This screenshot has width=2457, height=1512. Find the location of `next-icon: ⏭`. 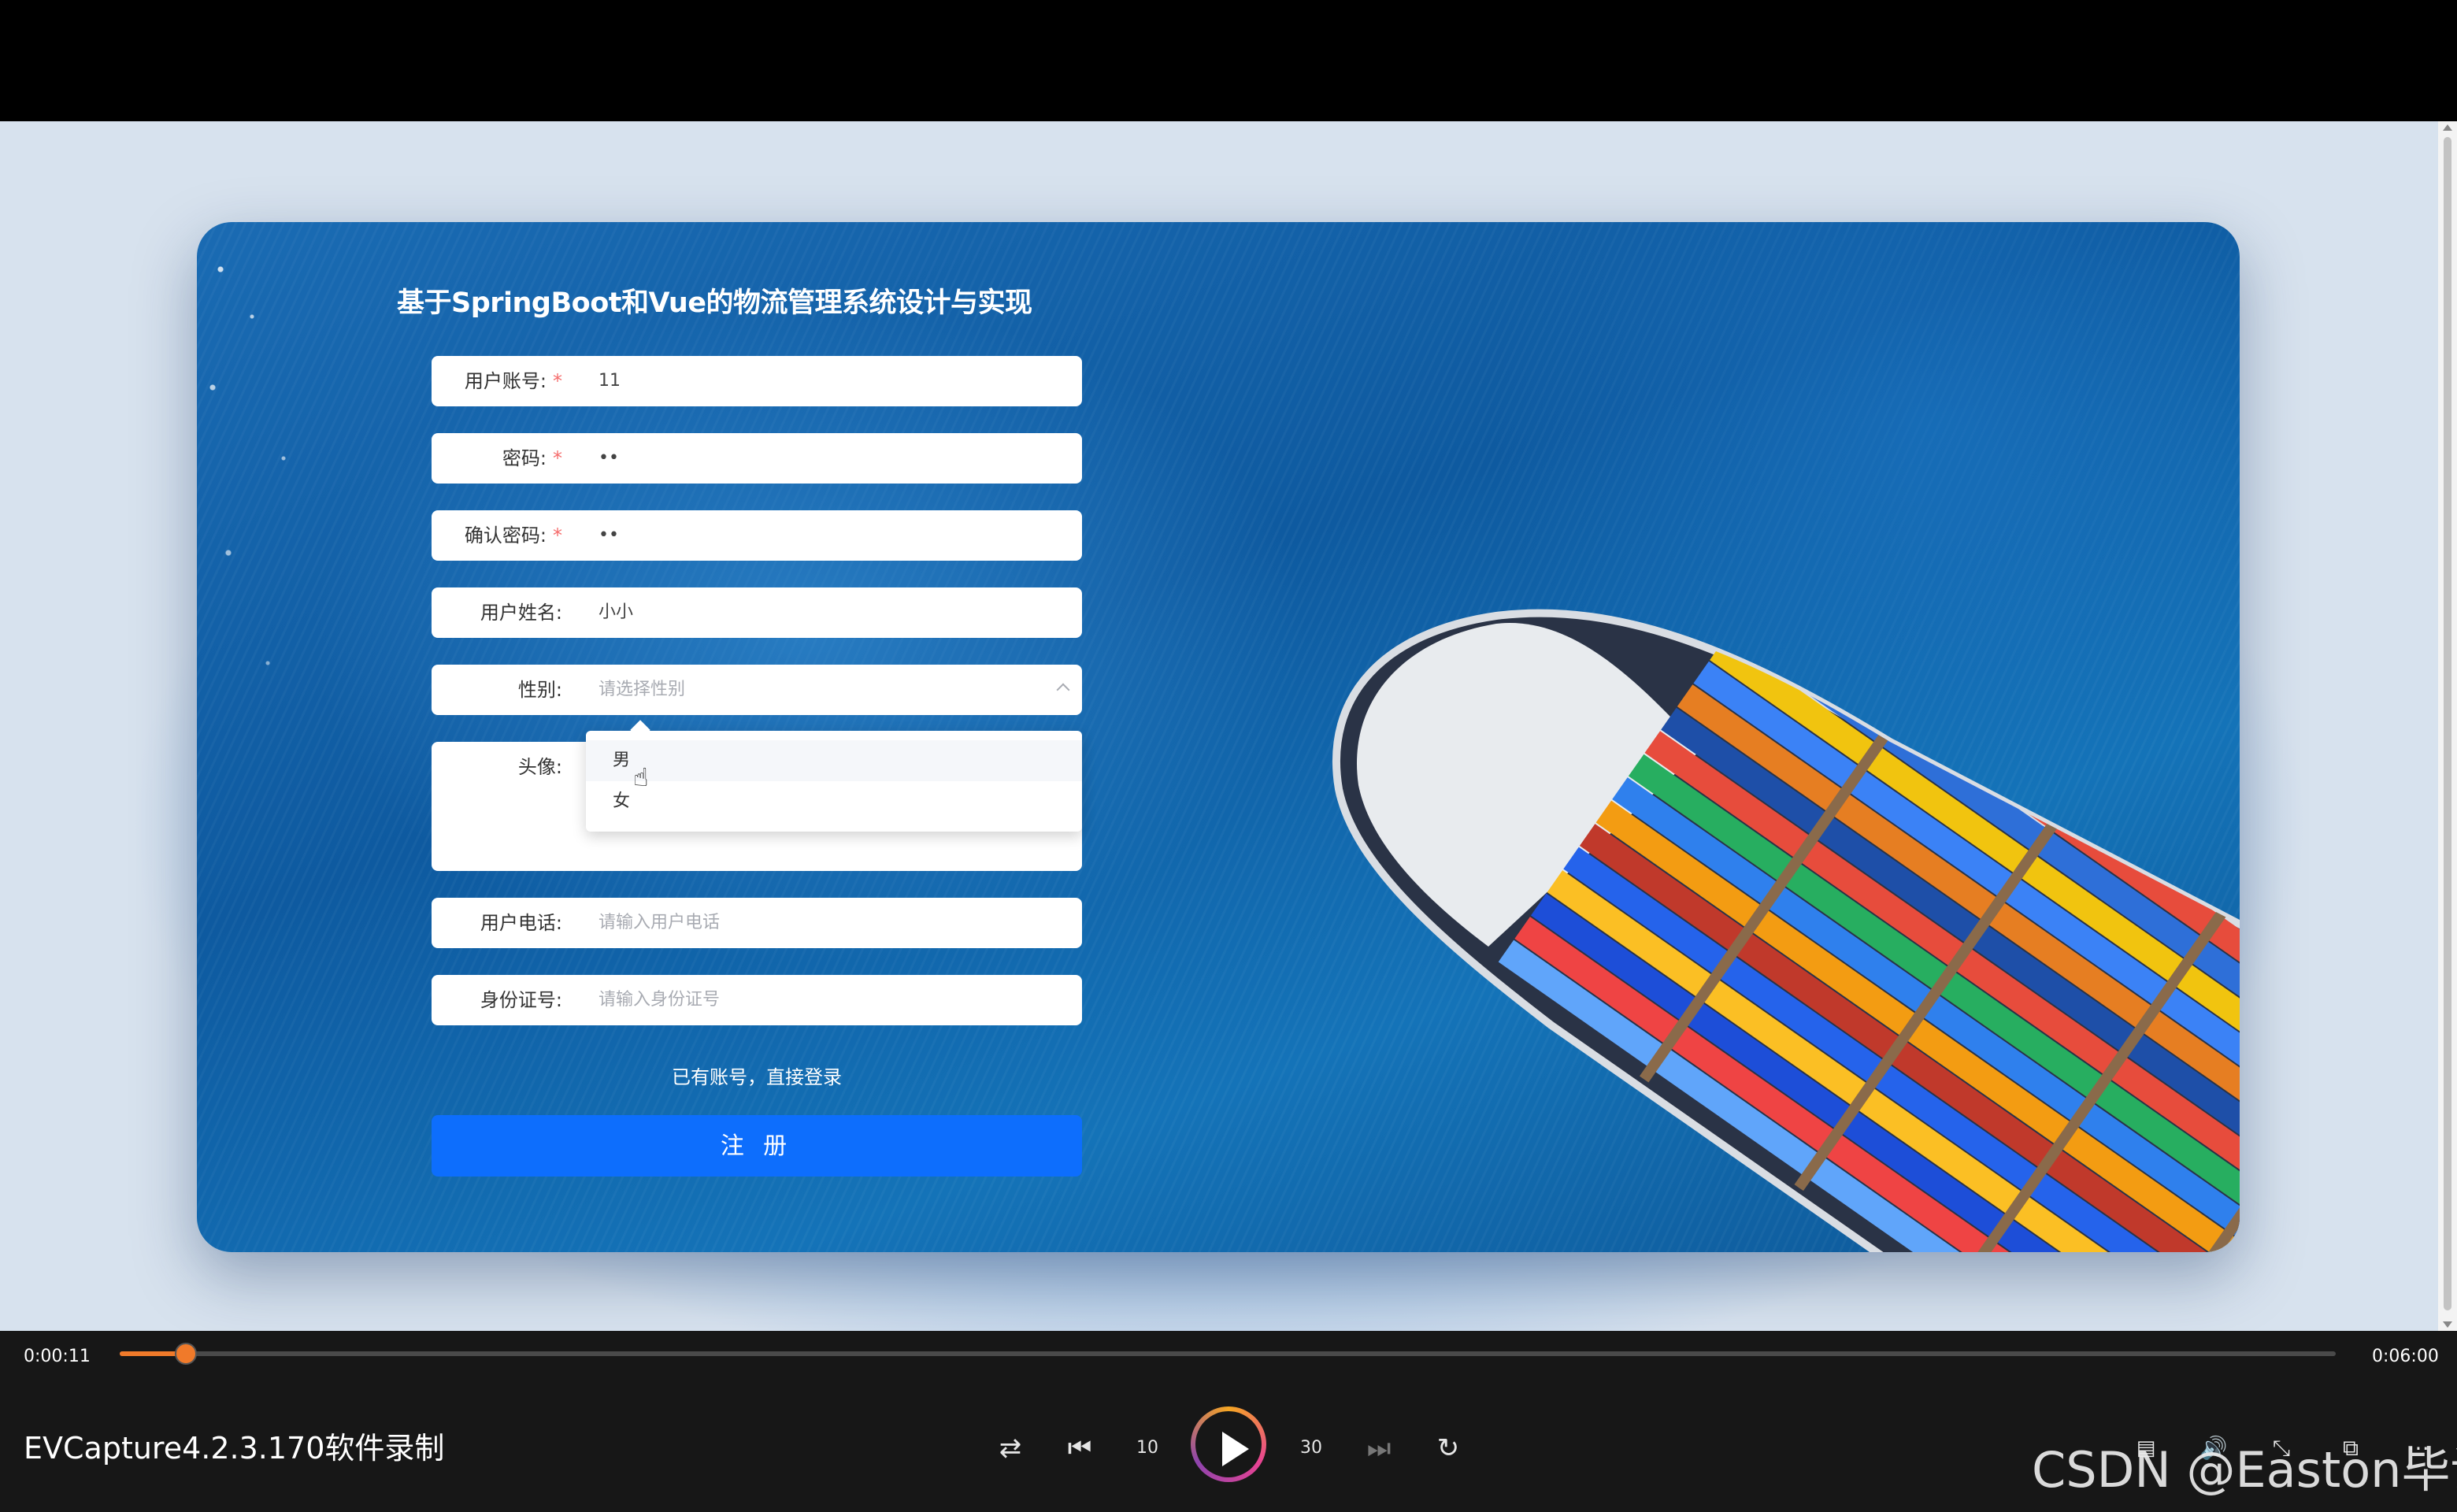

next-icon: ⏭ is located at coordinates (1379, 1448).